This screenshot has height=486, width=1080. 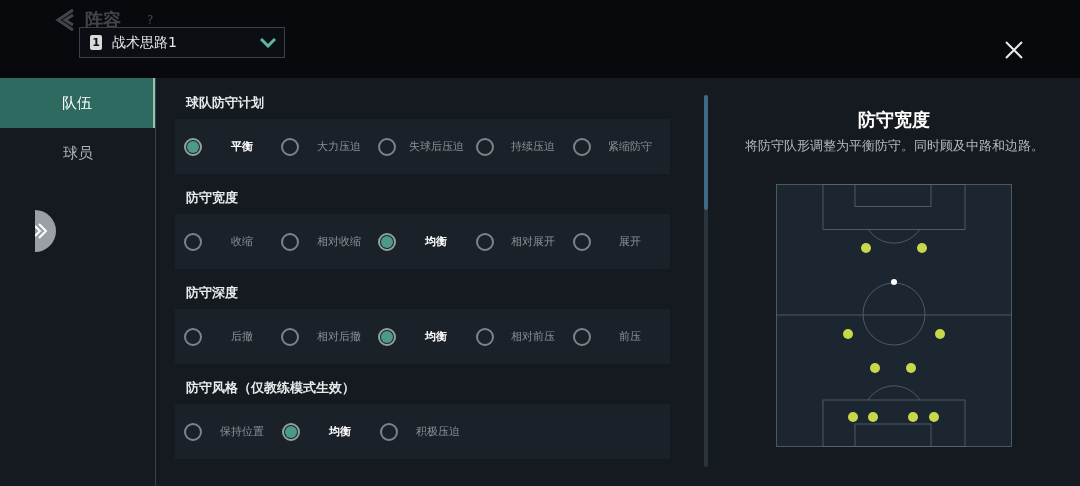 I want to click on option-label: 持续压迫, so click(x=533, y=146).